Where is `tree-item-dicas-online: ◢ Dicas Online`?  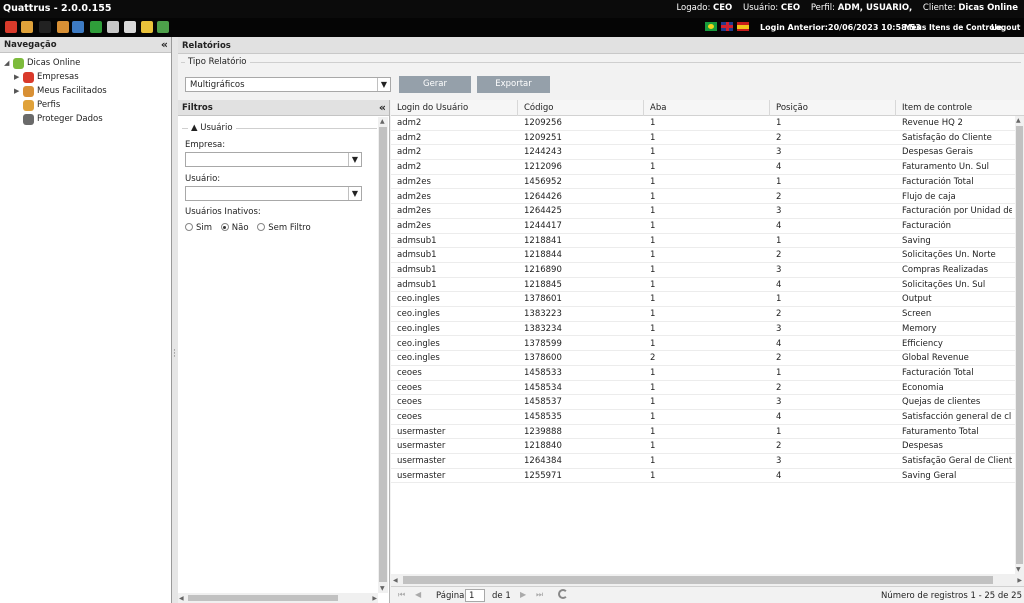
tree-item-dicas-online: ◢ Dicas Online is located at coordinates (84, 64).